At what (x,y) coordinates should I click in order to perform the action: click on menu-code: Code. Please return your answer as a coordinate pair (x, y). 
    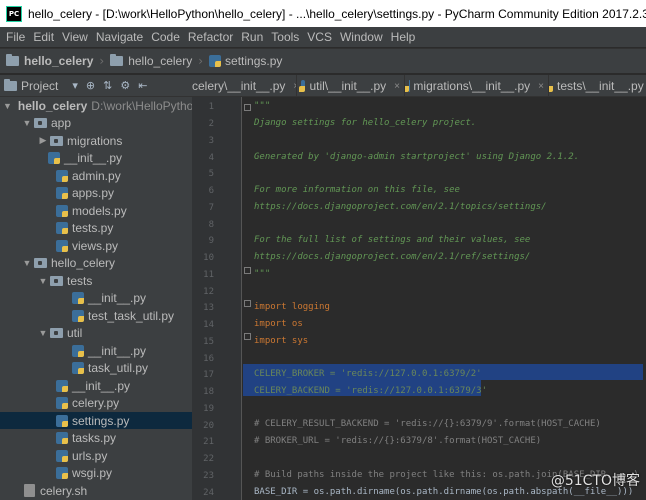
    Looking at the image, I should click on (165, 37).